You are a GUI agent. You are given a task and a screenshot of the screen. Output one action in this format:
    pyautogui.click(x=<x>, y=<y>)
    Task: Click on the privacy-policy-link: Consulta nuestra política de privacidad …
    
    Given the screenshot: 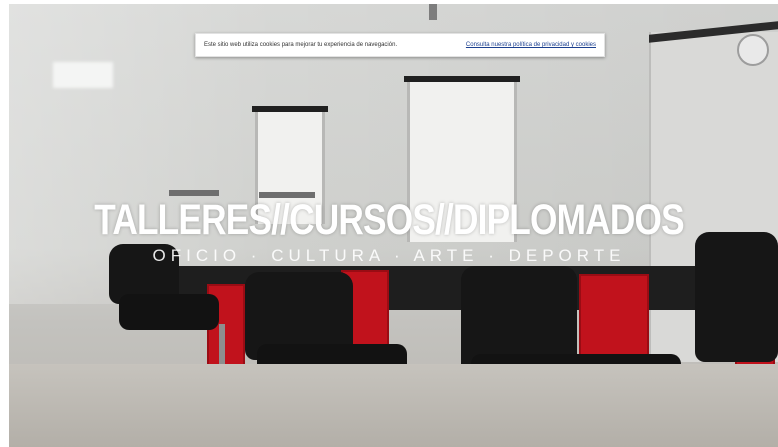 What is the action you would take?
    pyautogui.click(x=531, y=45)
    